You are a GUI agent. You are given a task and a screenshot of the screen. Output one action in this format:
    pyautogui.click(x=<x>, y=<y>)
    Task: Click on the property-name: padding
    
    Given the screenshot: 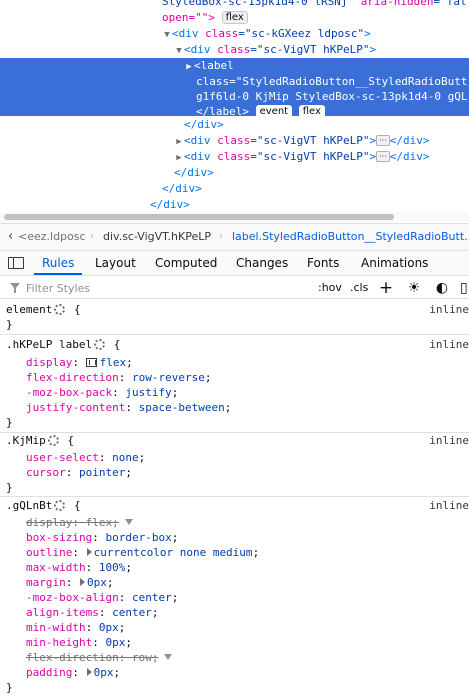 What is the action you would take?
    pyautogui.click(x=49, y=672)
    